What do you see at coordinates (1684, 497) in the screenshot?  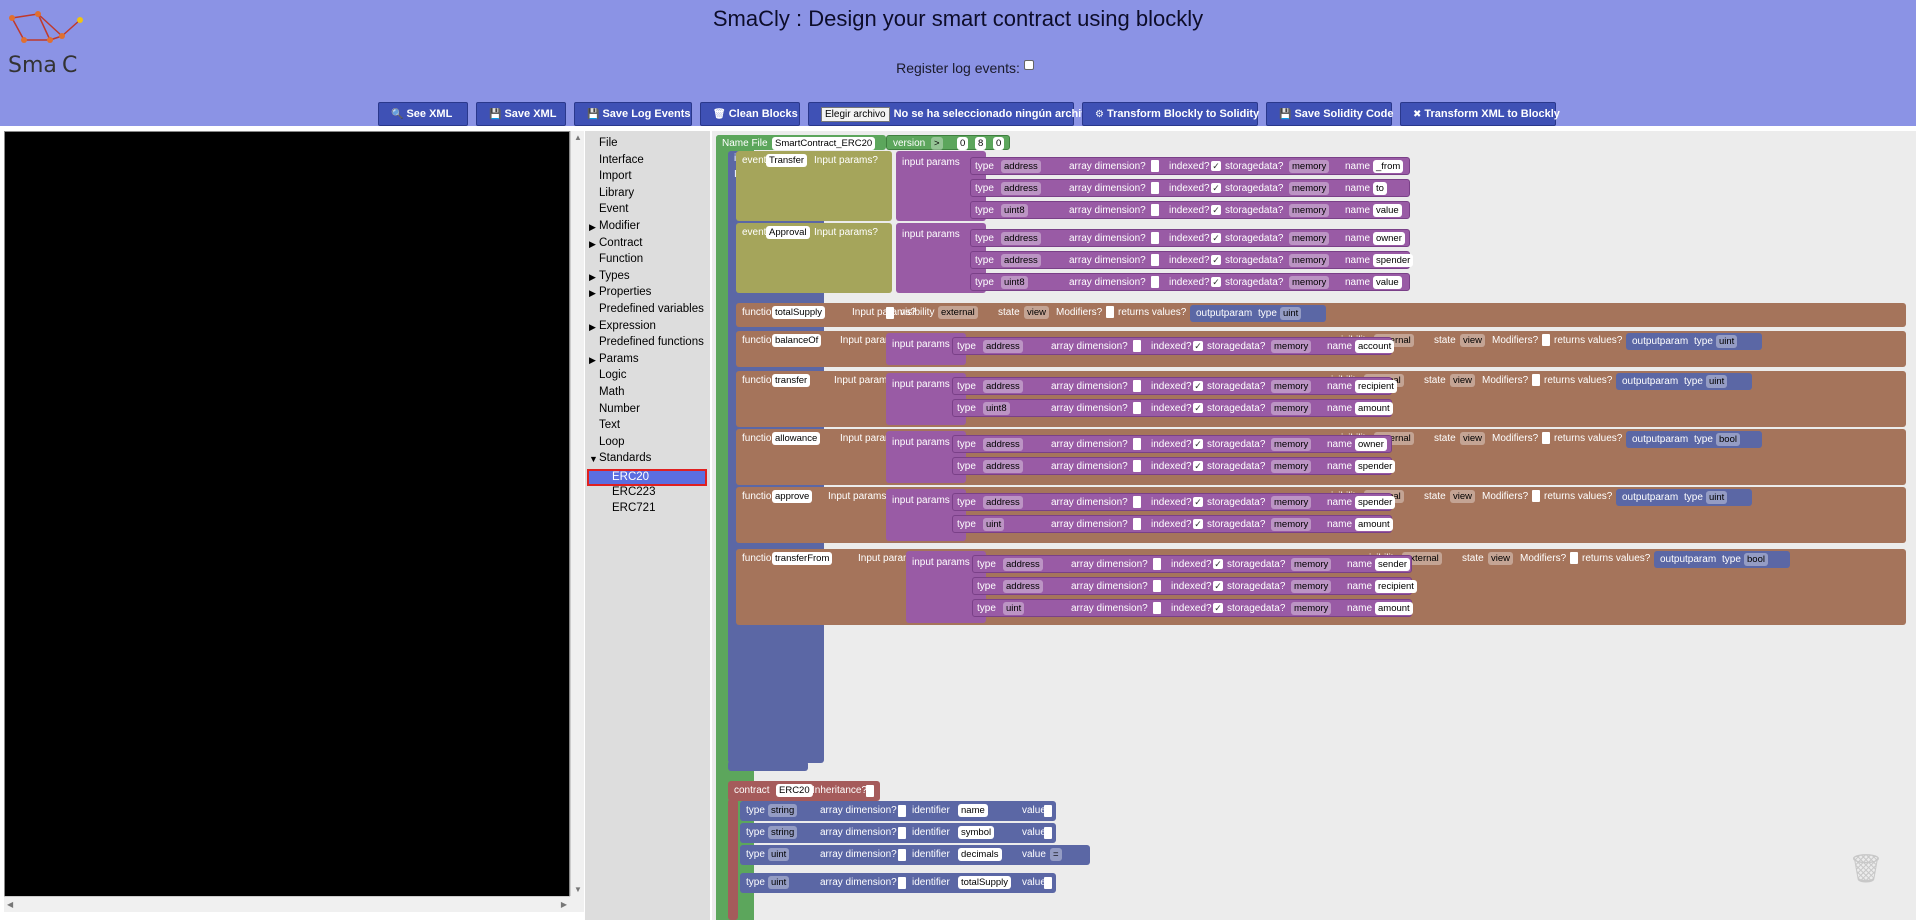 I see `output-param-block: outputparam type uint` at bounding box center [1684, 497].